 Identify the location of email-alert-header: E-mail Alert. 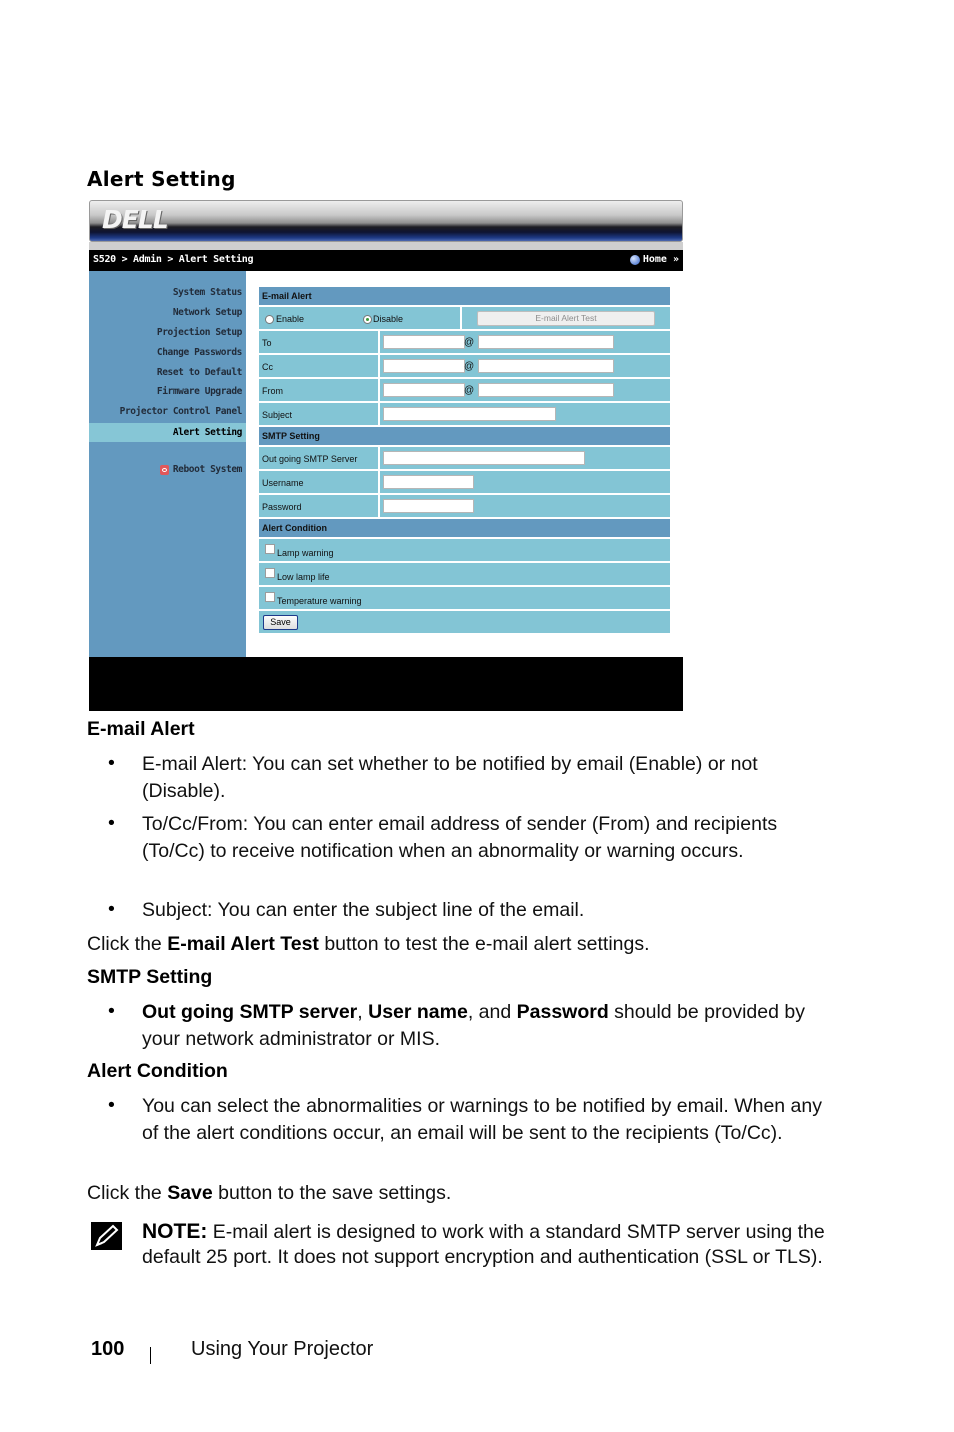
(464, 296).